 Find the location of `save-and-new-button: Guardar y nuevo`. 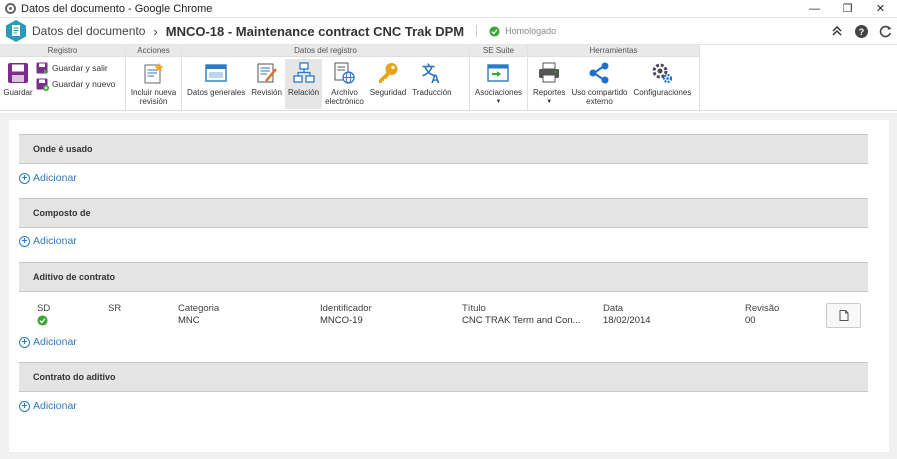

save-and-new-button: Guardar y nuevo is located at coordinates (77, 84).